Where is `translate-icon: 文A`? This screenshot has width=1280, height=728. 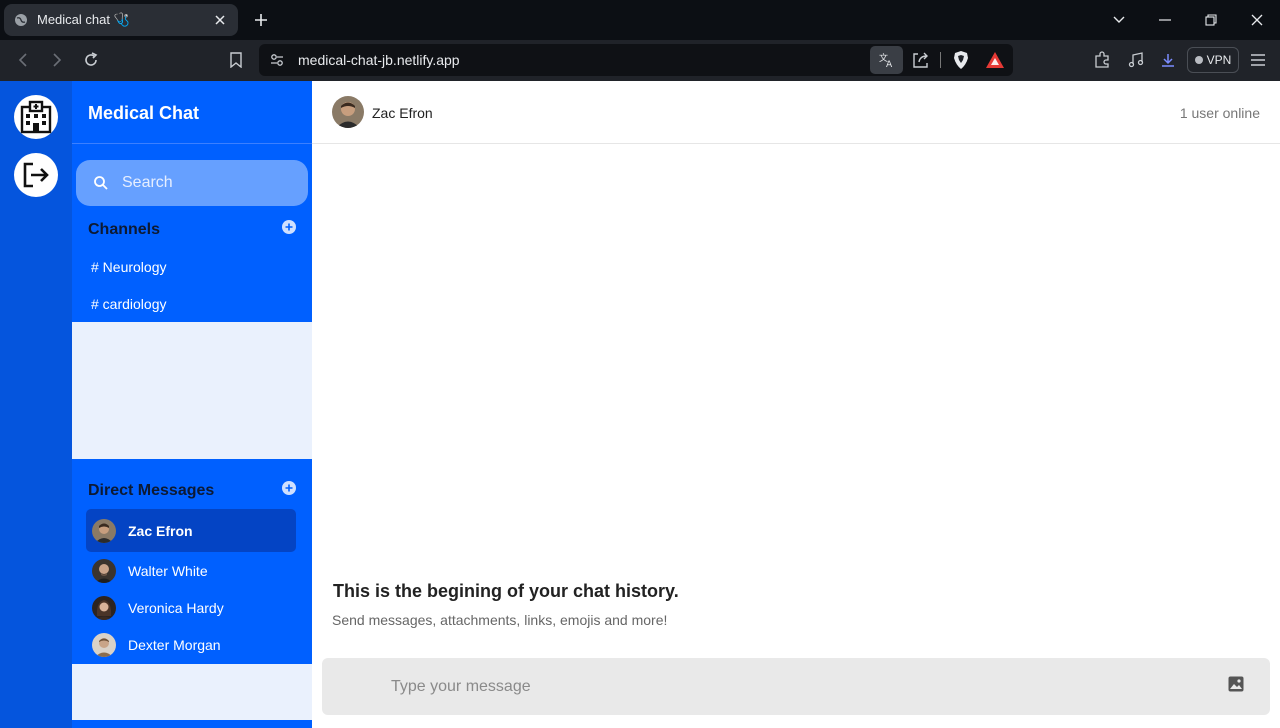
translate-icon: 文A is located at coordinates (886, 60).